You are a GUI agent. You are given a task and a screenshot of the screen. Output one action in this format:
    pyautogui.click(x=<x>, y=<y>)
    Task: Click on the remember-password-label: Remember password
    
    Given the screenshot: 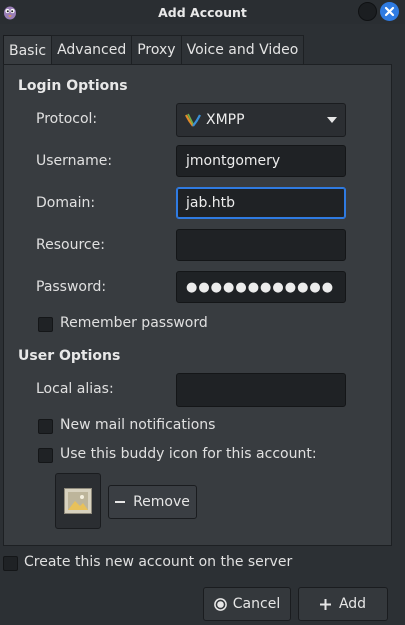 What is the action you would take?
    pyautogui.click(x=134, y=323)
    